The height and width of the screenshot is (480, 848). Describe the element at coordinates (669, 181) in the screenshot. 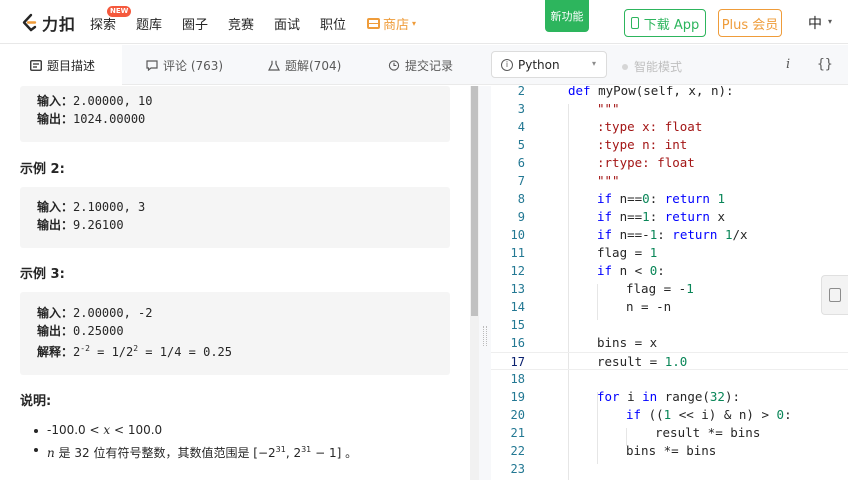

I see `code-line: 7 """` at that location.